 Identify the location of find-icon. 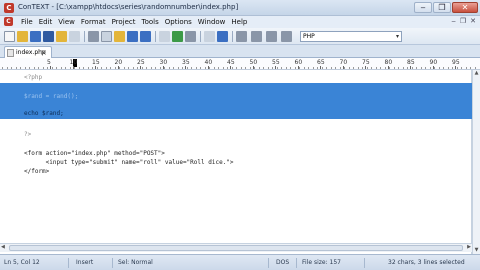
(164, 36).